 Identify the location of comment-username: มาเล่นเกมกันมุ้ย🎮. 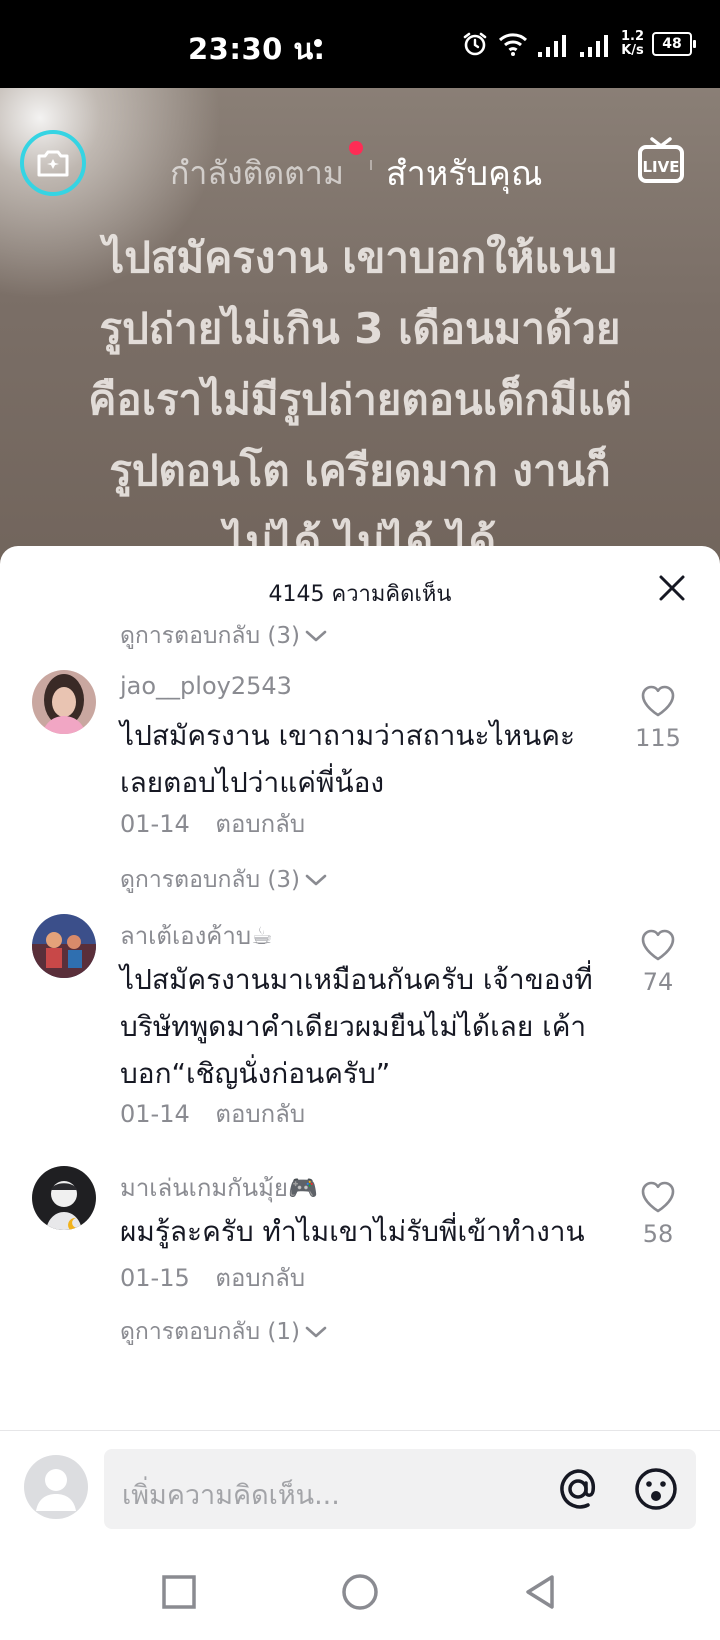
(219, 1187).